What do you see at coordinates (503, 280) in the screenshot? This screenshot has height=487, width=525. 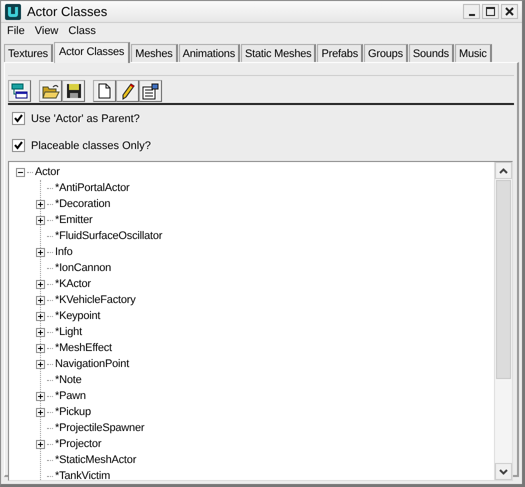 I see `scroll-thumb` at bounding box center [503, 280].